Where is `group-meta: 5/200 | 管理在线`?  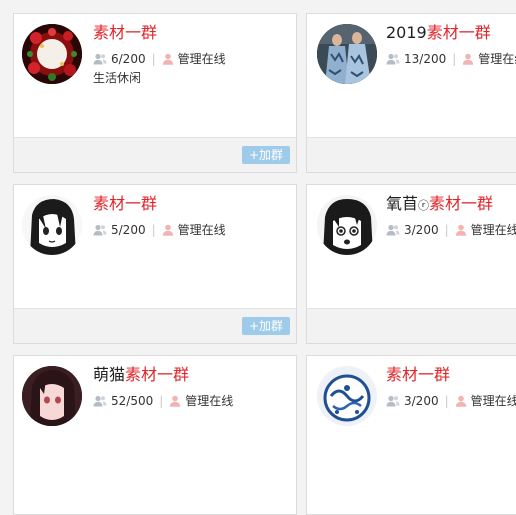 group-meta: 5/200 | 管理在线 is located at coordinates (159, 230).